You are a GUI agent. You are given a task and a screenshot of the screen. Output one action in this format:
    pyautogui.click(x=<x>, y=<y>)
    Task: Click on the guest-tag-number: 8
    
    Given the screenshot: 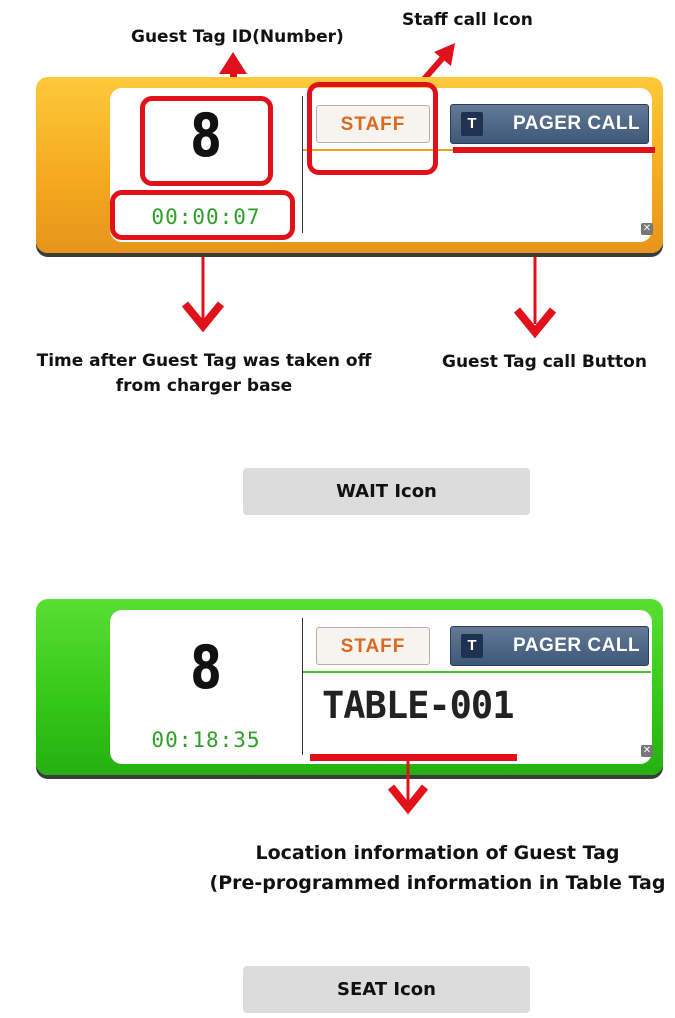 What is the action you would take?
    pyautogui.click(x=206, y=668)
    